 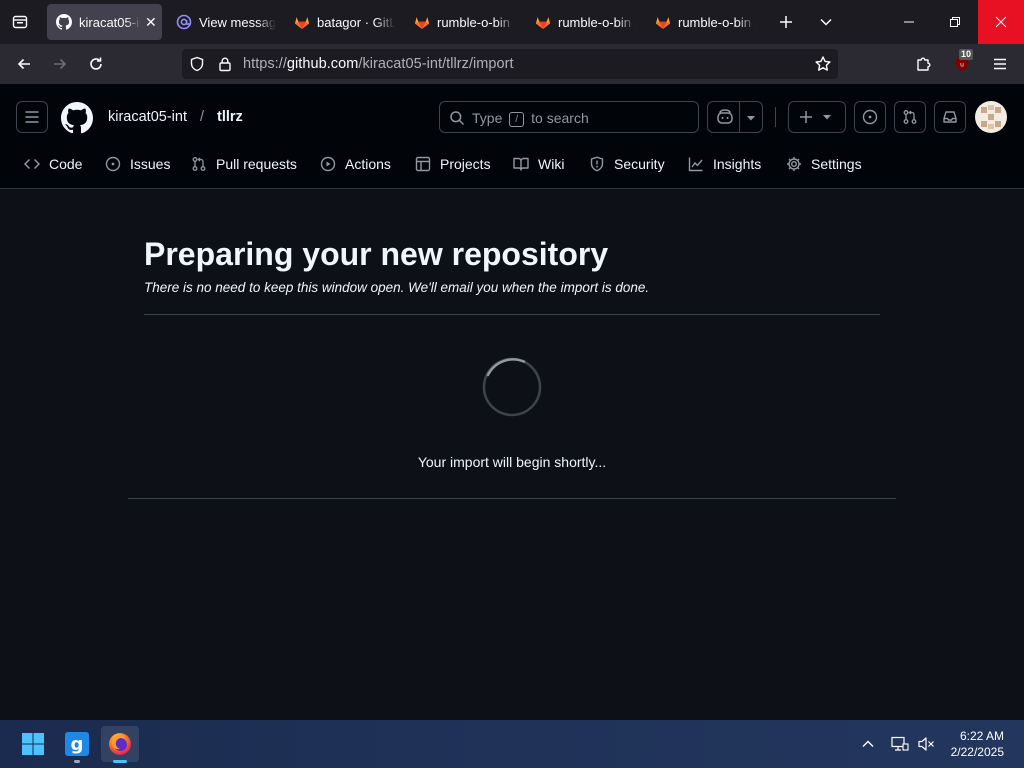 What do you see at coordinates (775, 117) in the screenshot?
I see `header-divider` at bounding box center [775, 117].